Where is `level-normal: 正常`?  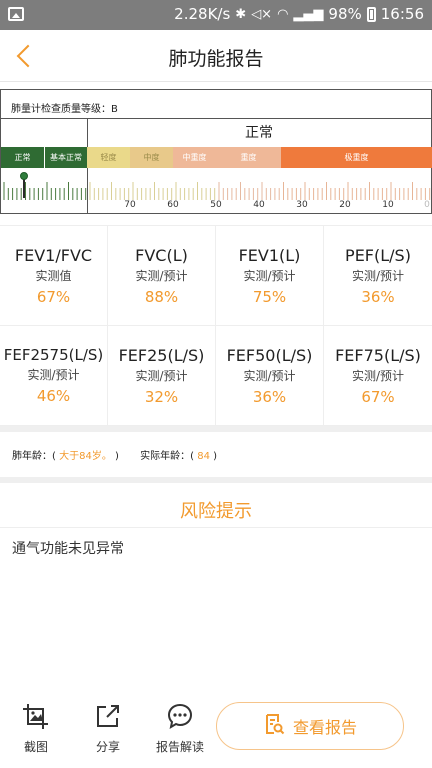 level-normal: 正常 is located at coordinates (22, 157).